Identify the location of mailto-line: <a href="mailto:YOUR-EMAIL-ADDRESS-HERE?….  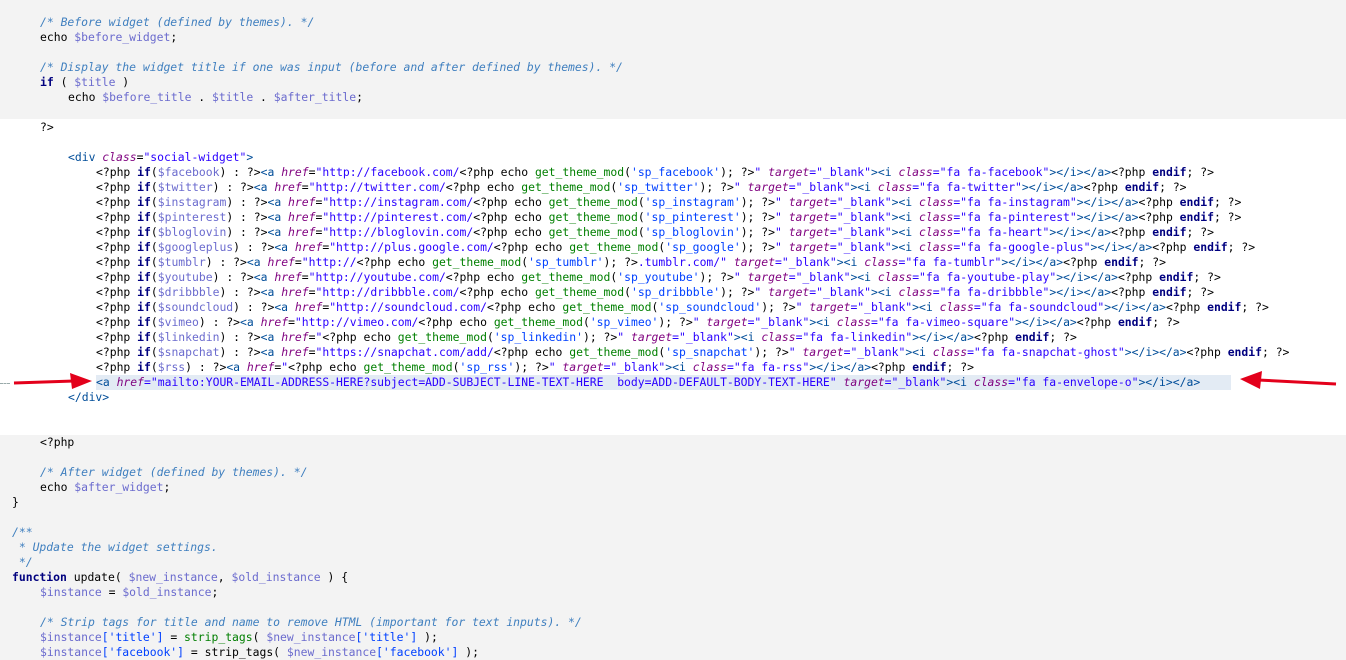
(663, 382).